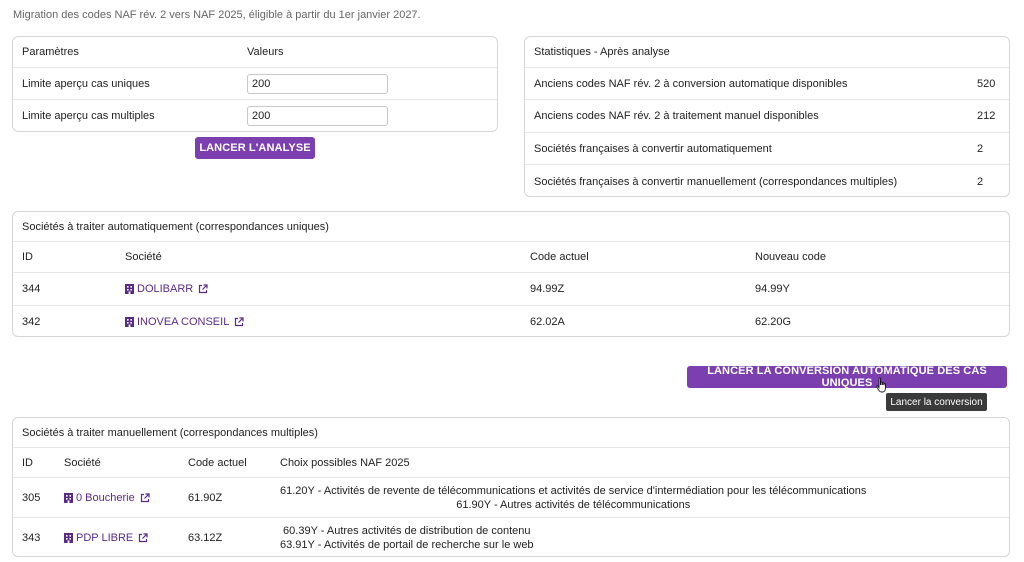  Describe the element at coordinates (31, 322) in the screenshot. I see `row-id: 342` at that location.